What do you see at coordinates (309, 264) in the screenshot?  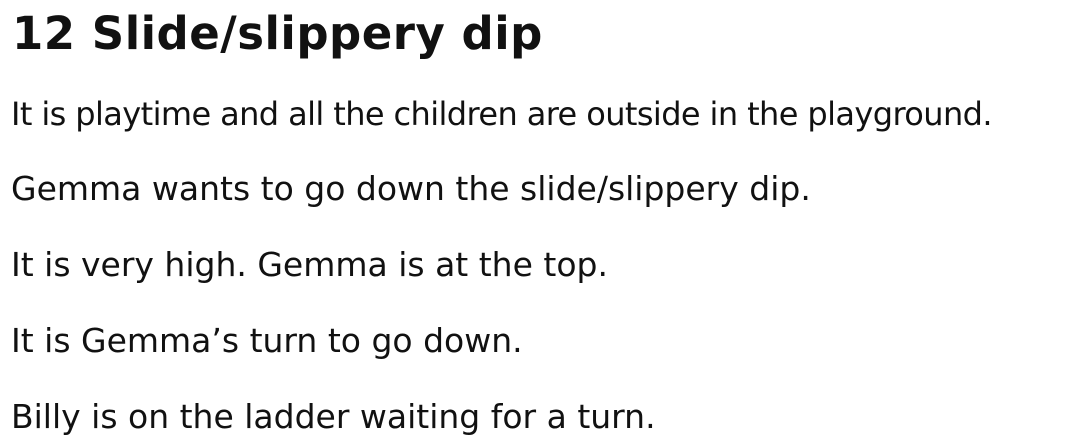 I see `story-line-3: It is very high. Gemma is at the top.` at bounding box center [309, 264].